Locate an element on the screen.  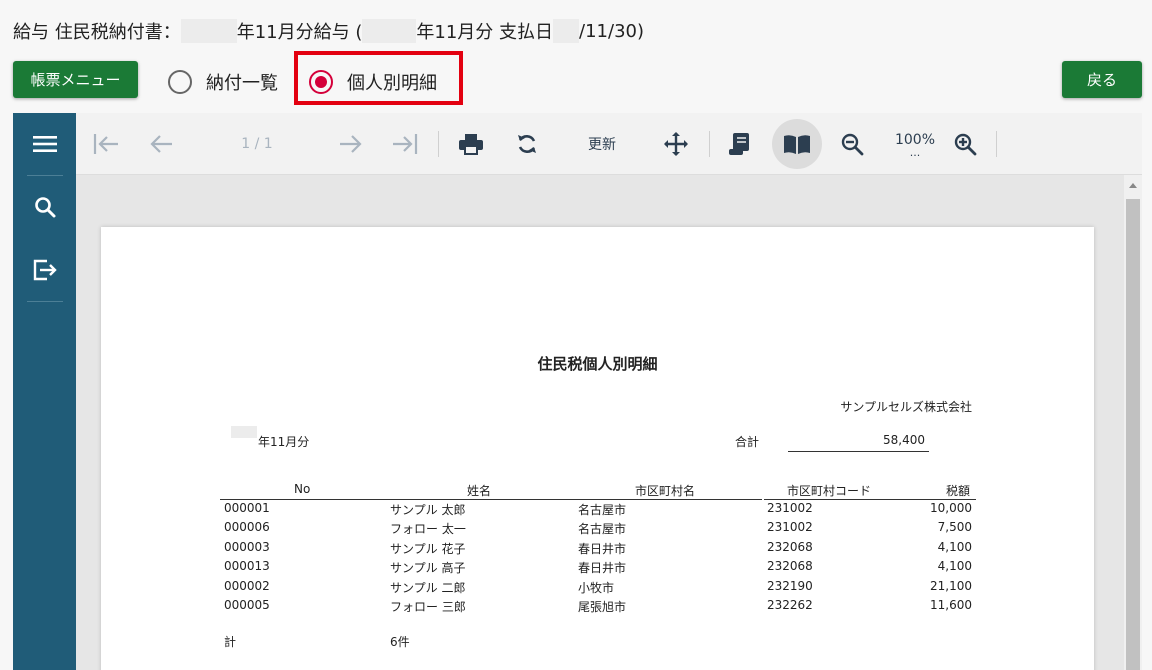
table-row: 000013 サンプル 高子 春日井市 232068 4,100 is located at coordinates (597, 569).